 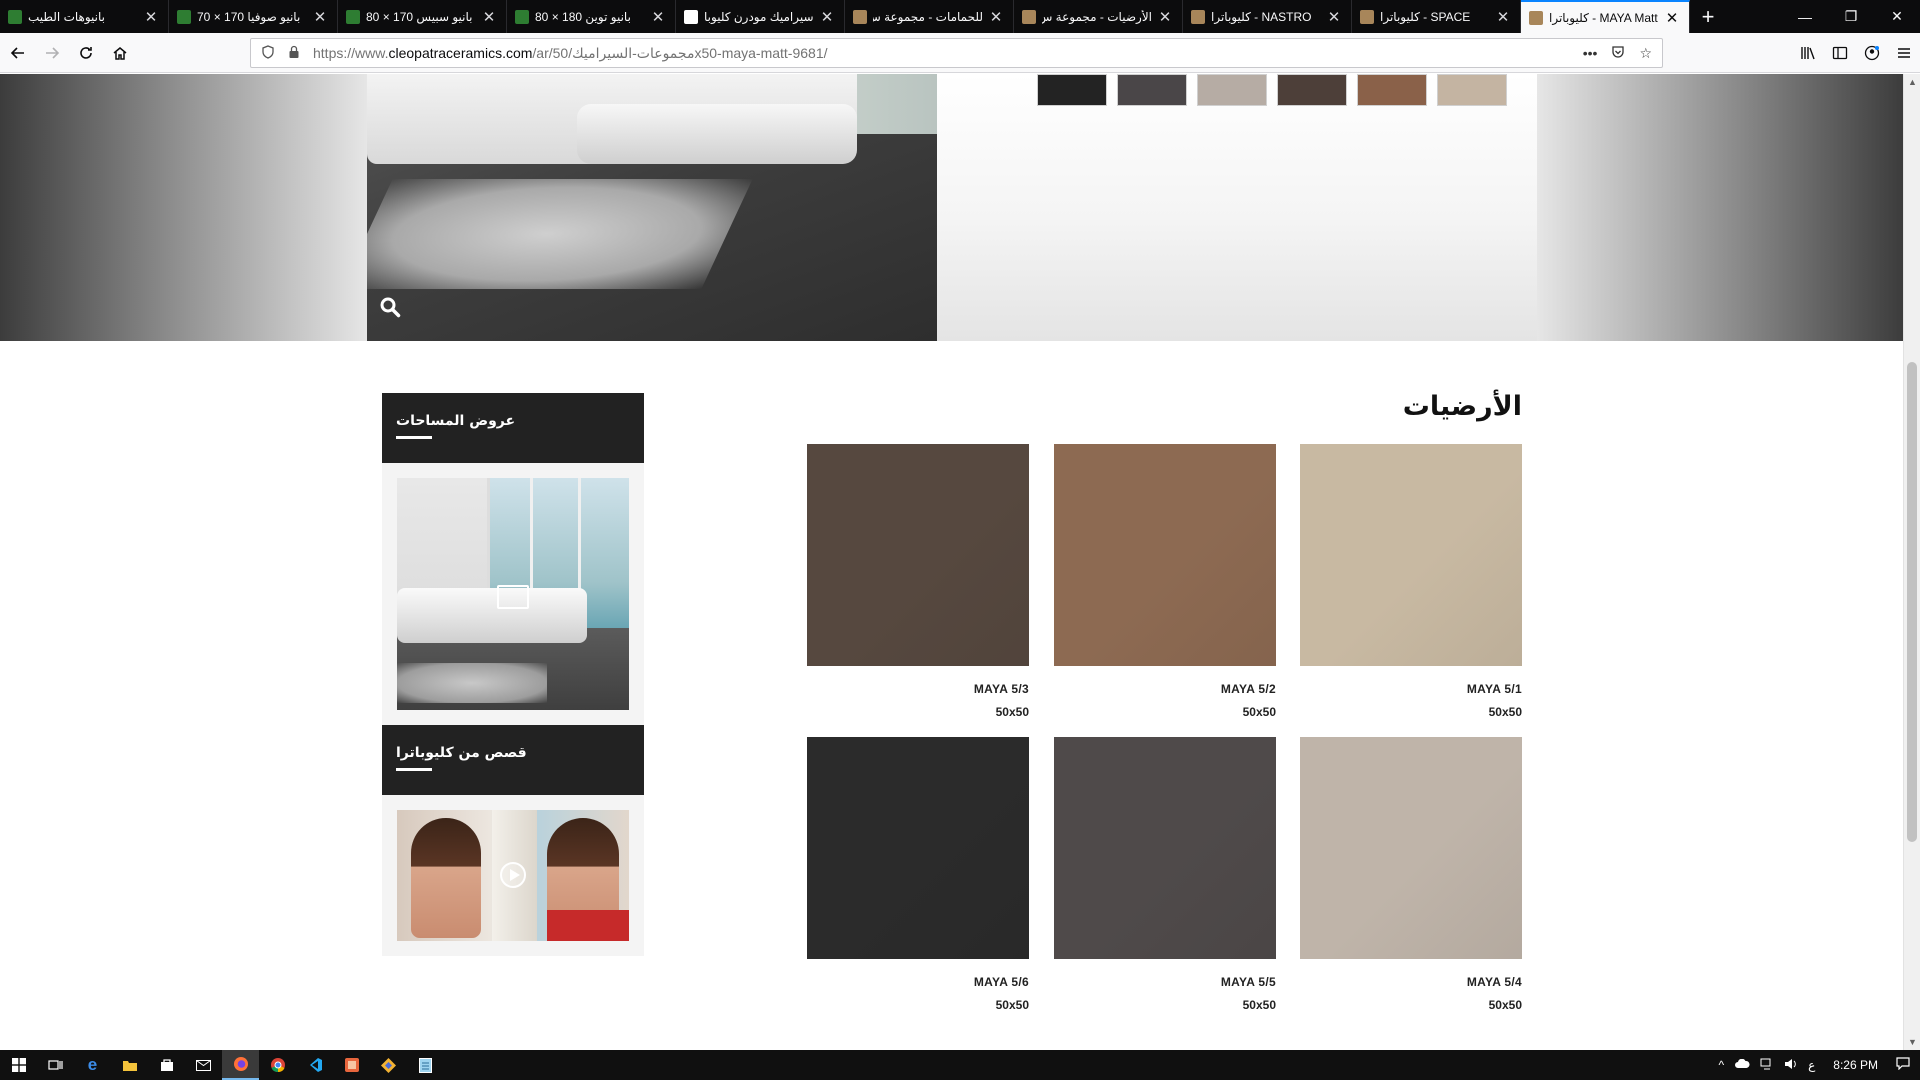 What do you see at coordinates (295, 53) in the screenshot?
I see `lock-icon` at bounding box center [295, 53].